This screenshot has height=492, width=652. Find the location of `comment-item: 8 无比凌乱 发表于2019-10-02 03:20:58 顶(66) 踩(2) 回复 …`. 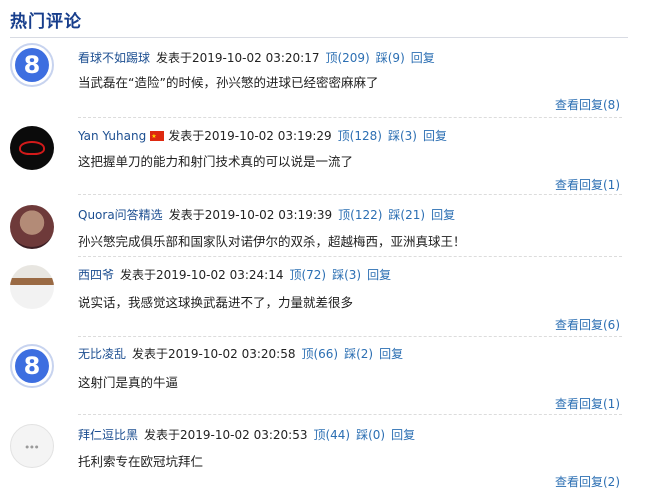

comment-item: 8 无比凌乱 发表于2019-10-02 03:20:58 顶(66) 踩(2) 回复 … is located at coordinates (316, 379).